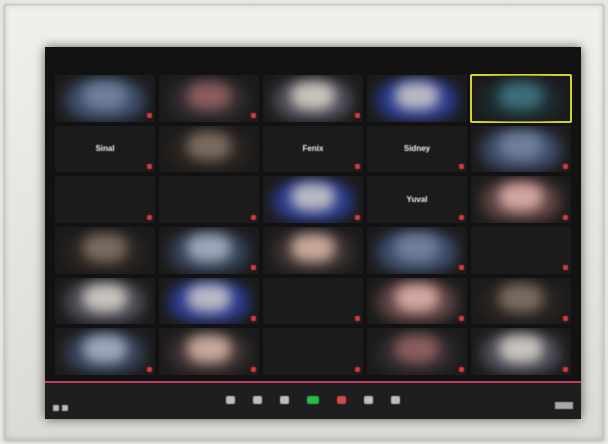  I want to click on participant-display-name: Sidney, so click(417, 149).